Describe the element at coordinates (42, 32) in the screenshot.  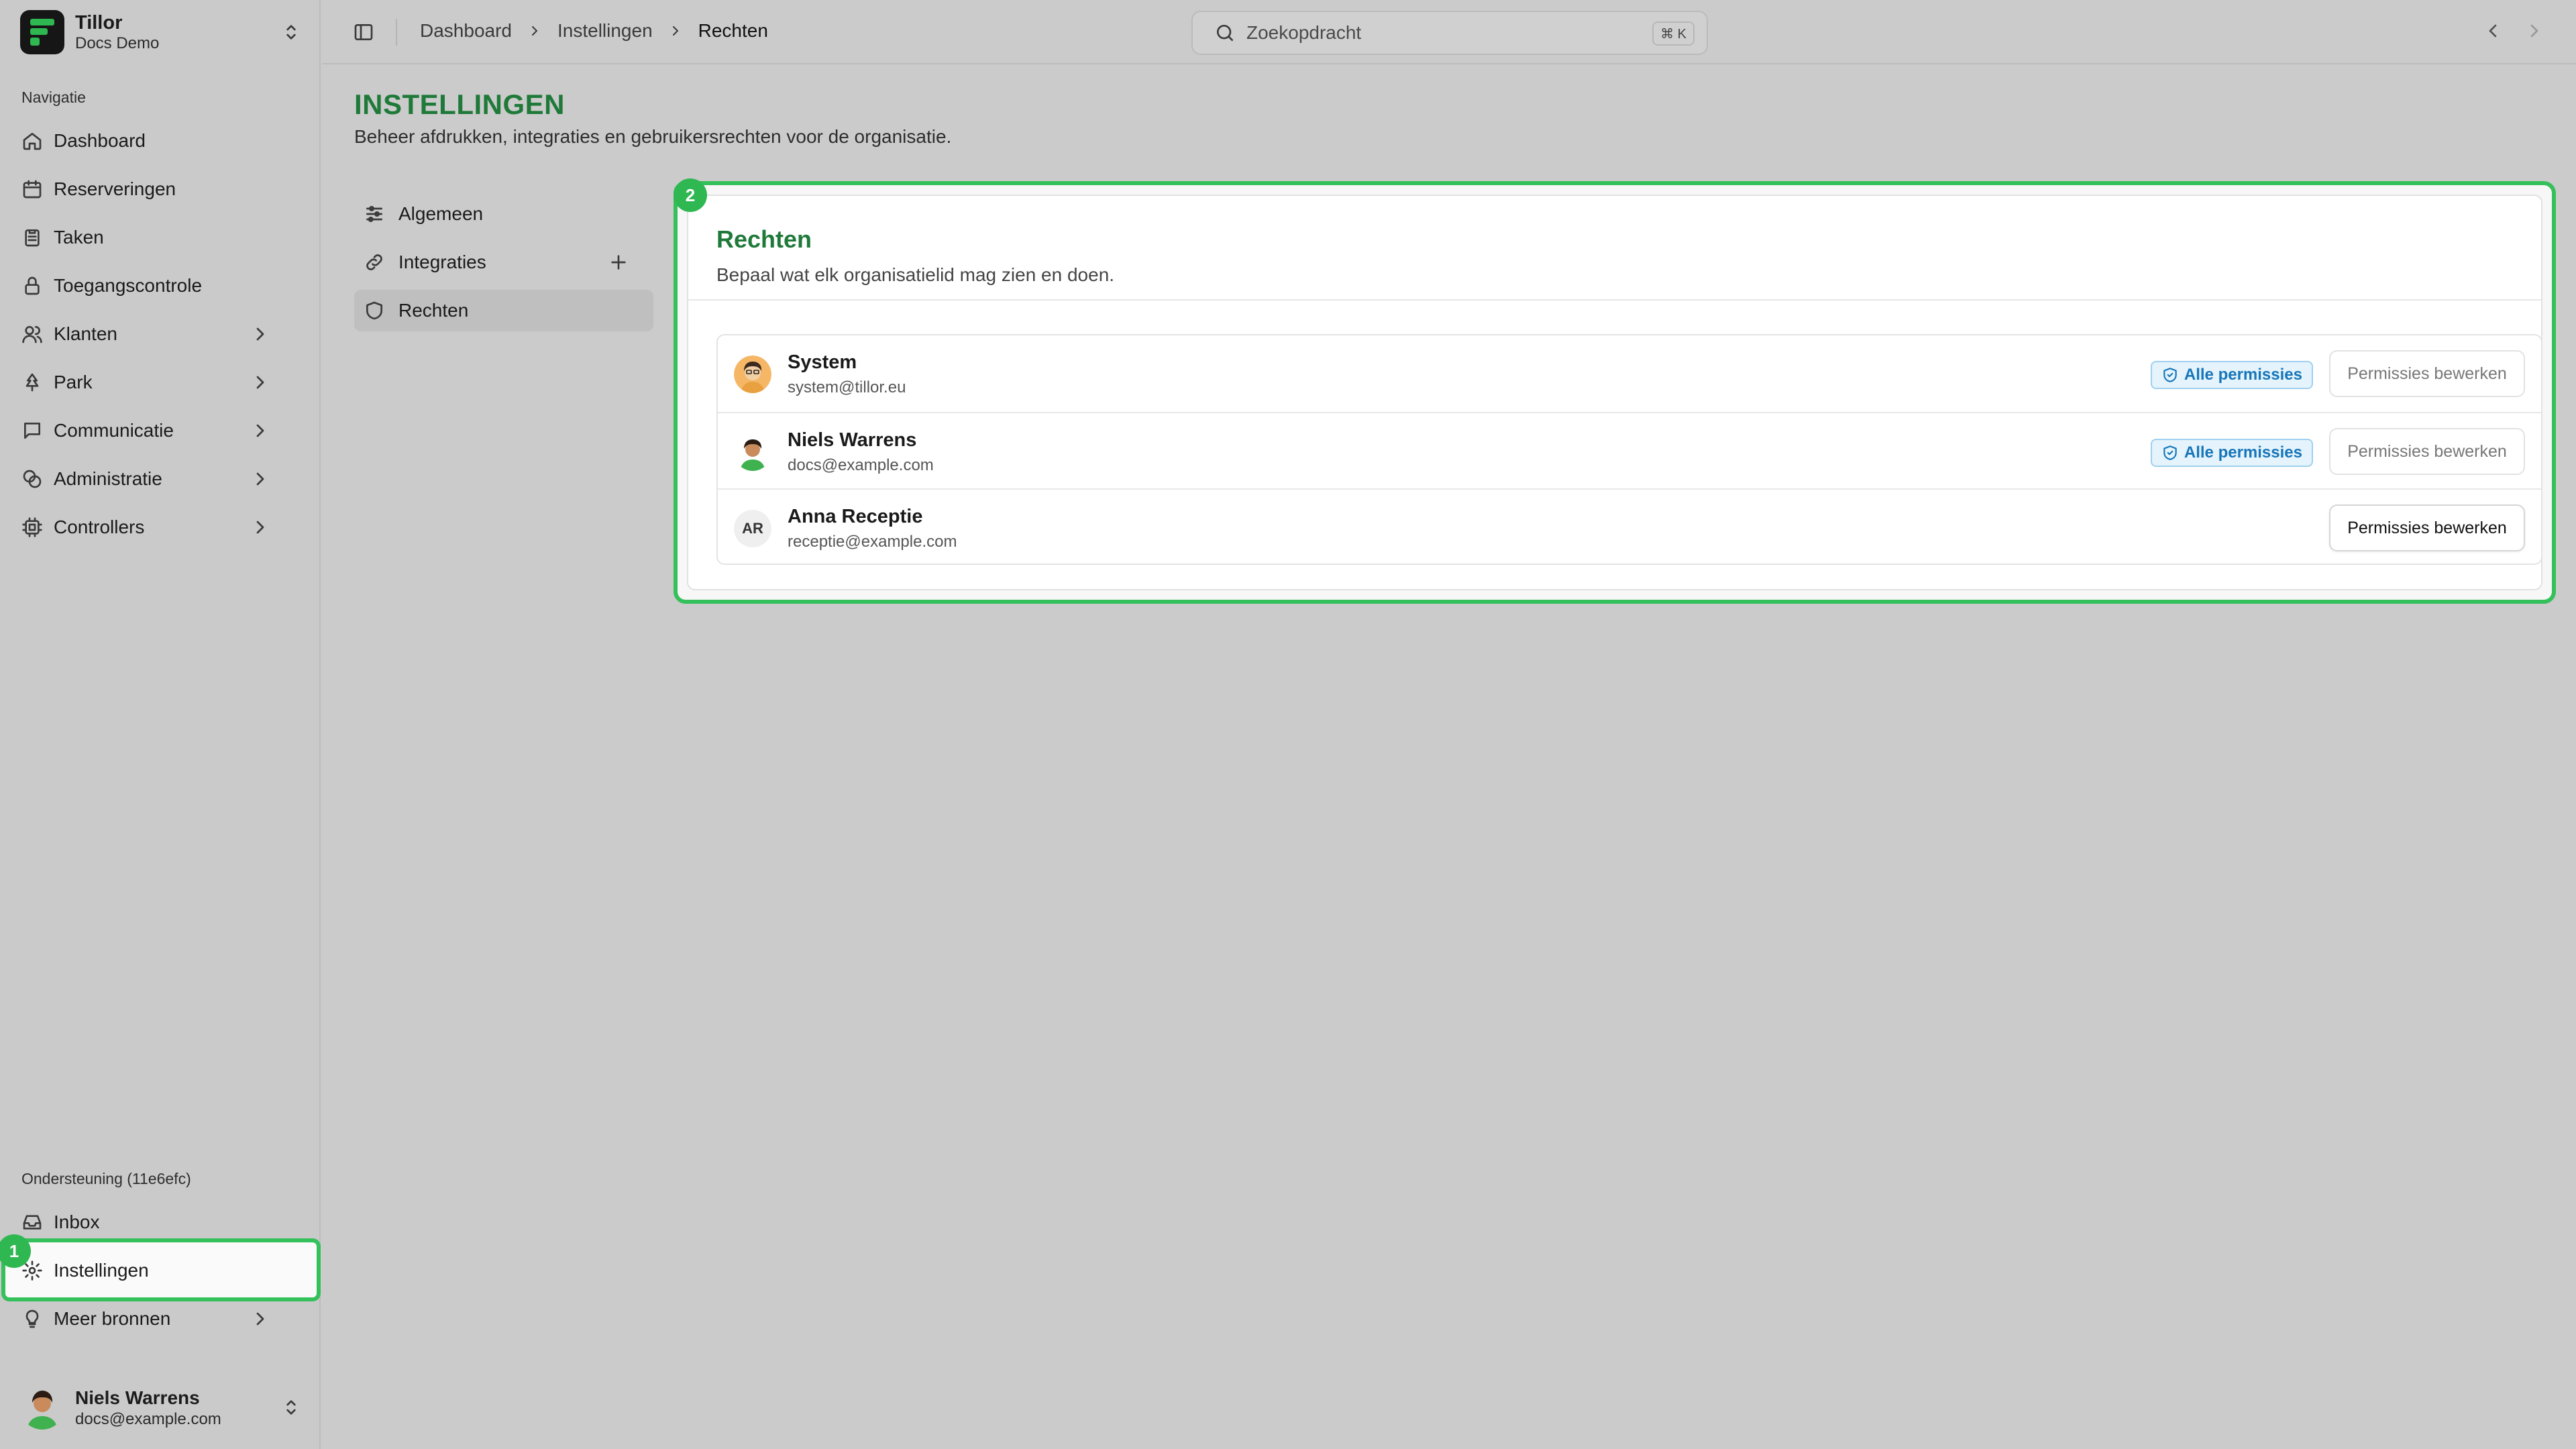
I see `tillor-logo` at that location.